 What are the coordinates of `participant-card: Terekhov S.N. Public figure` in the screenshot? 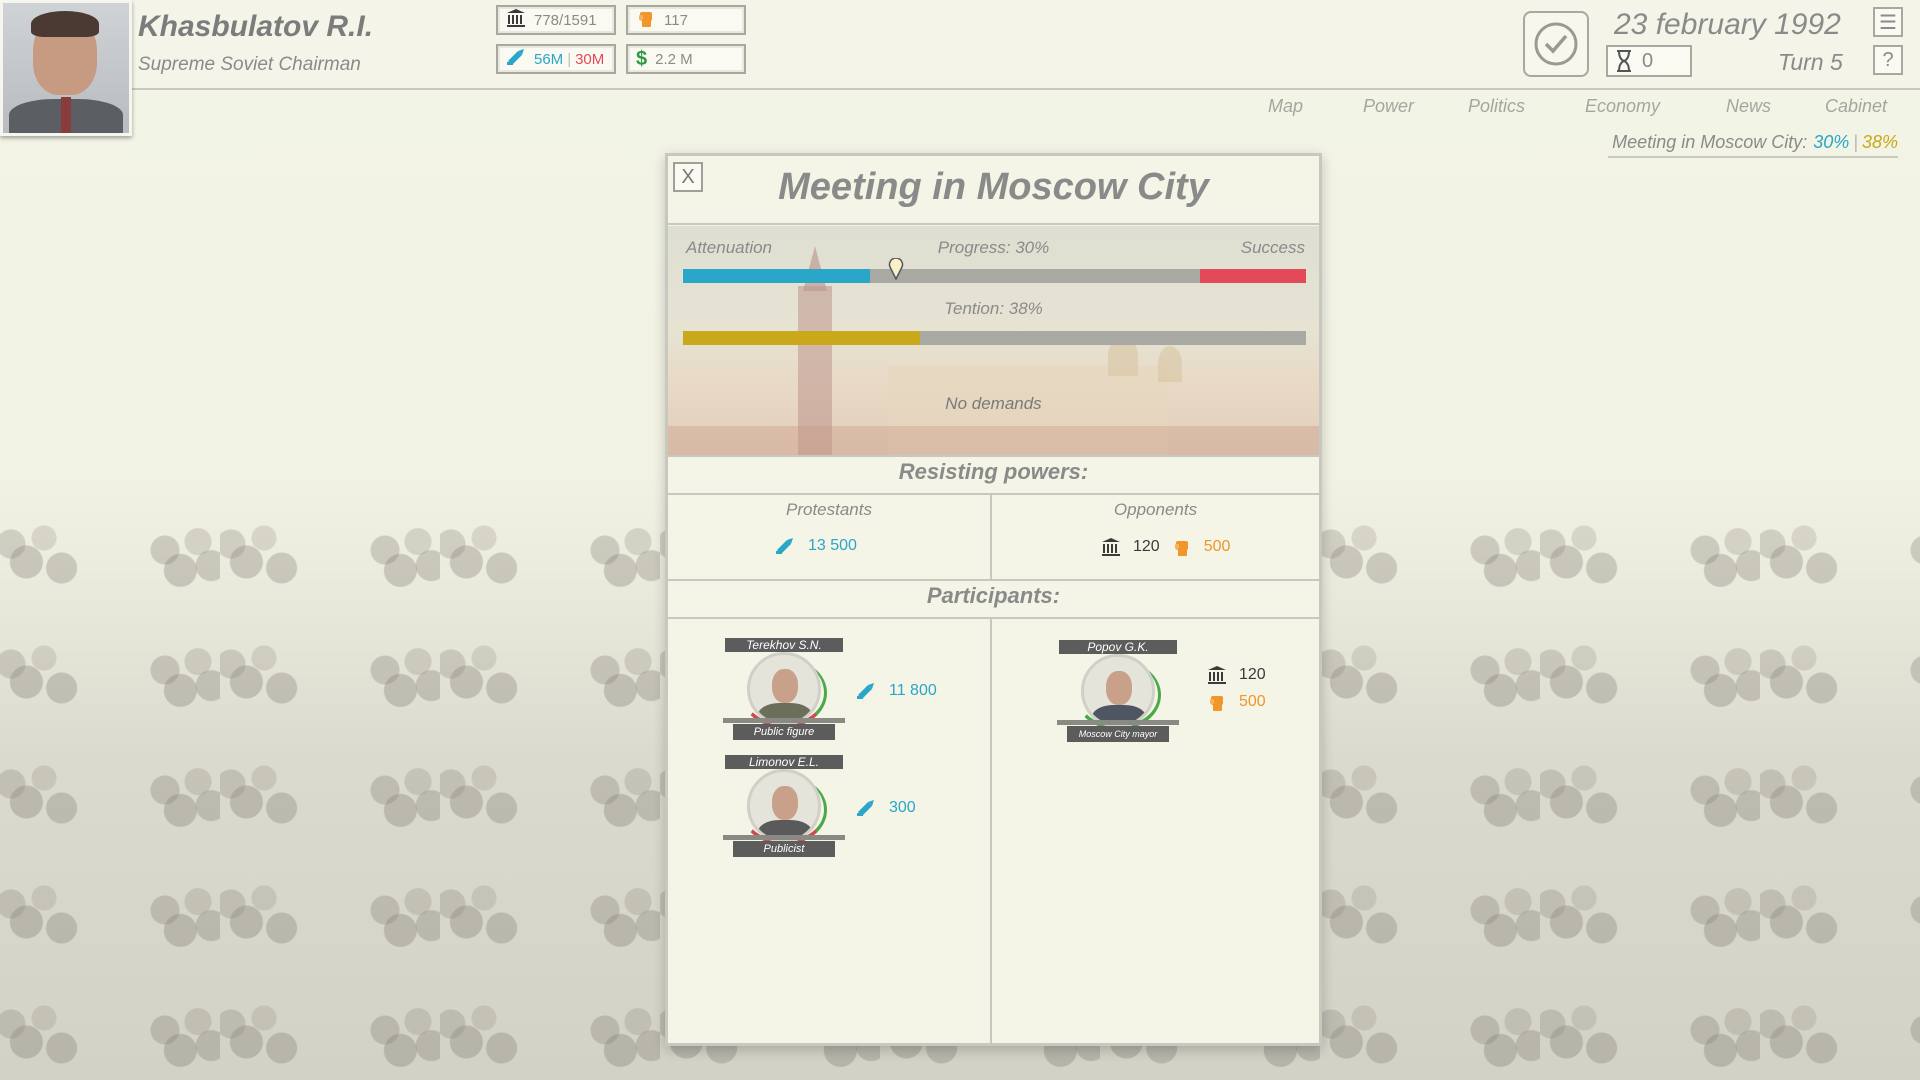 It's located at (784, 693).